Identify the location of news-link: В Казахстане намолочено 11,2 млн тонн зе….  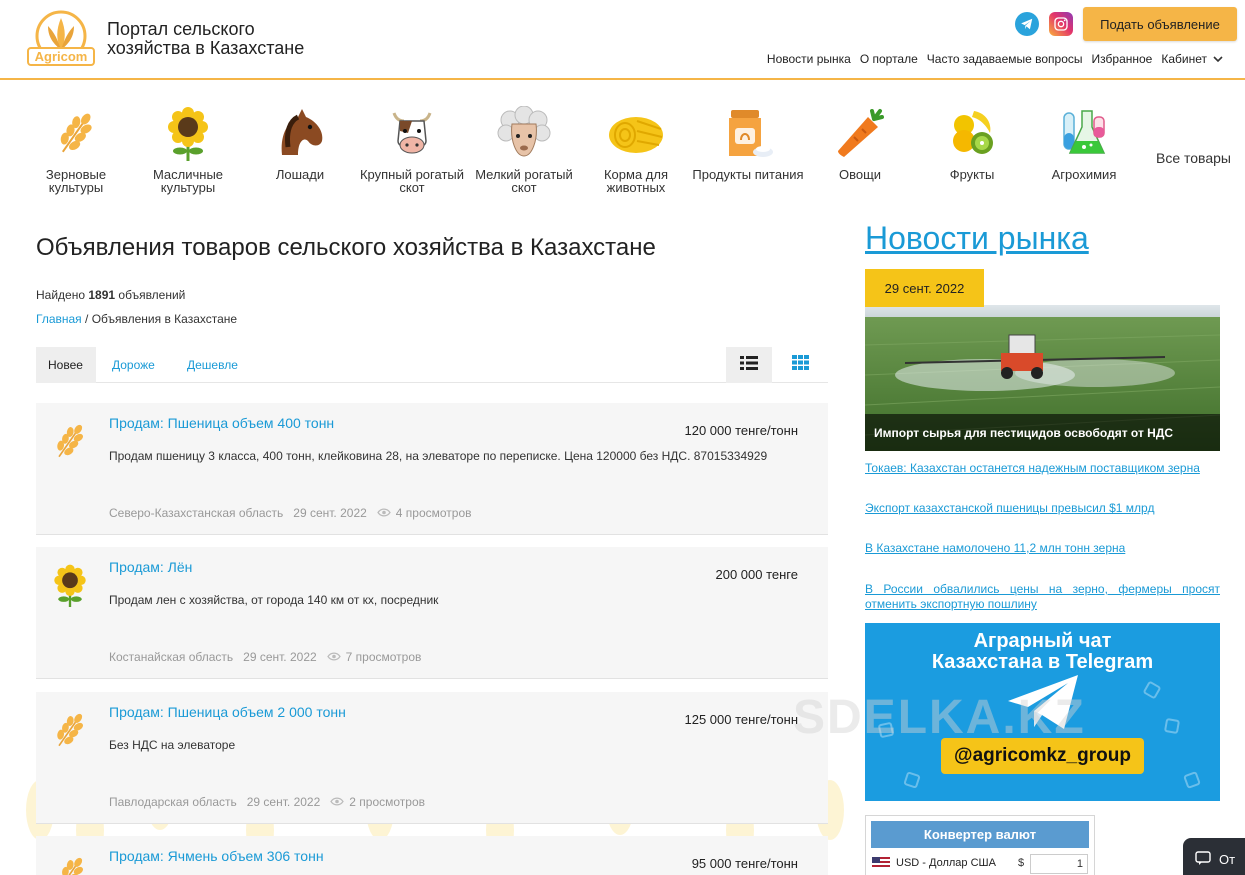
(1042, 548).